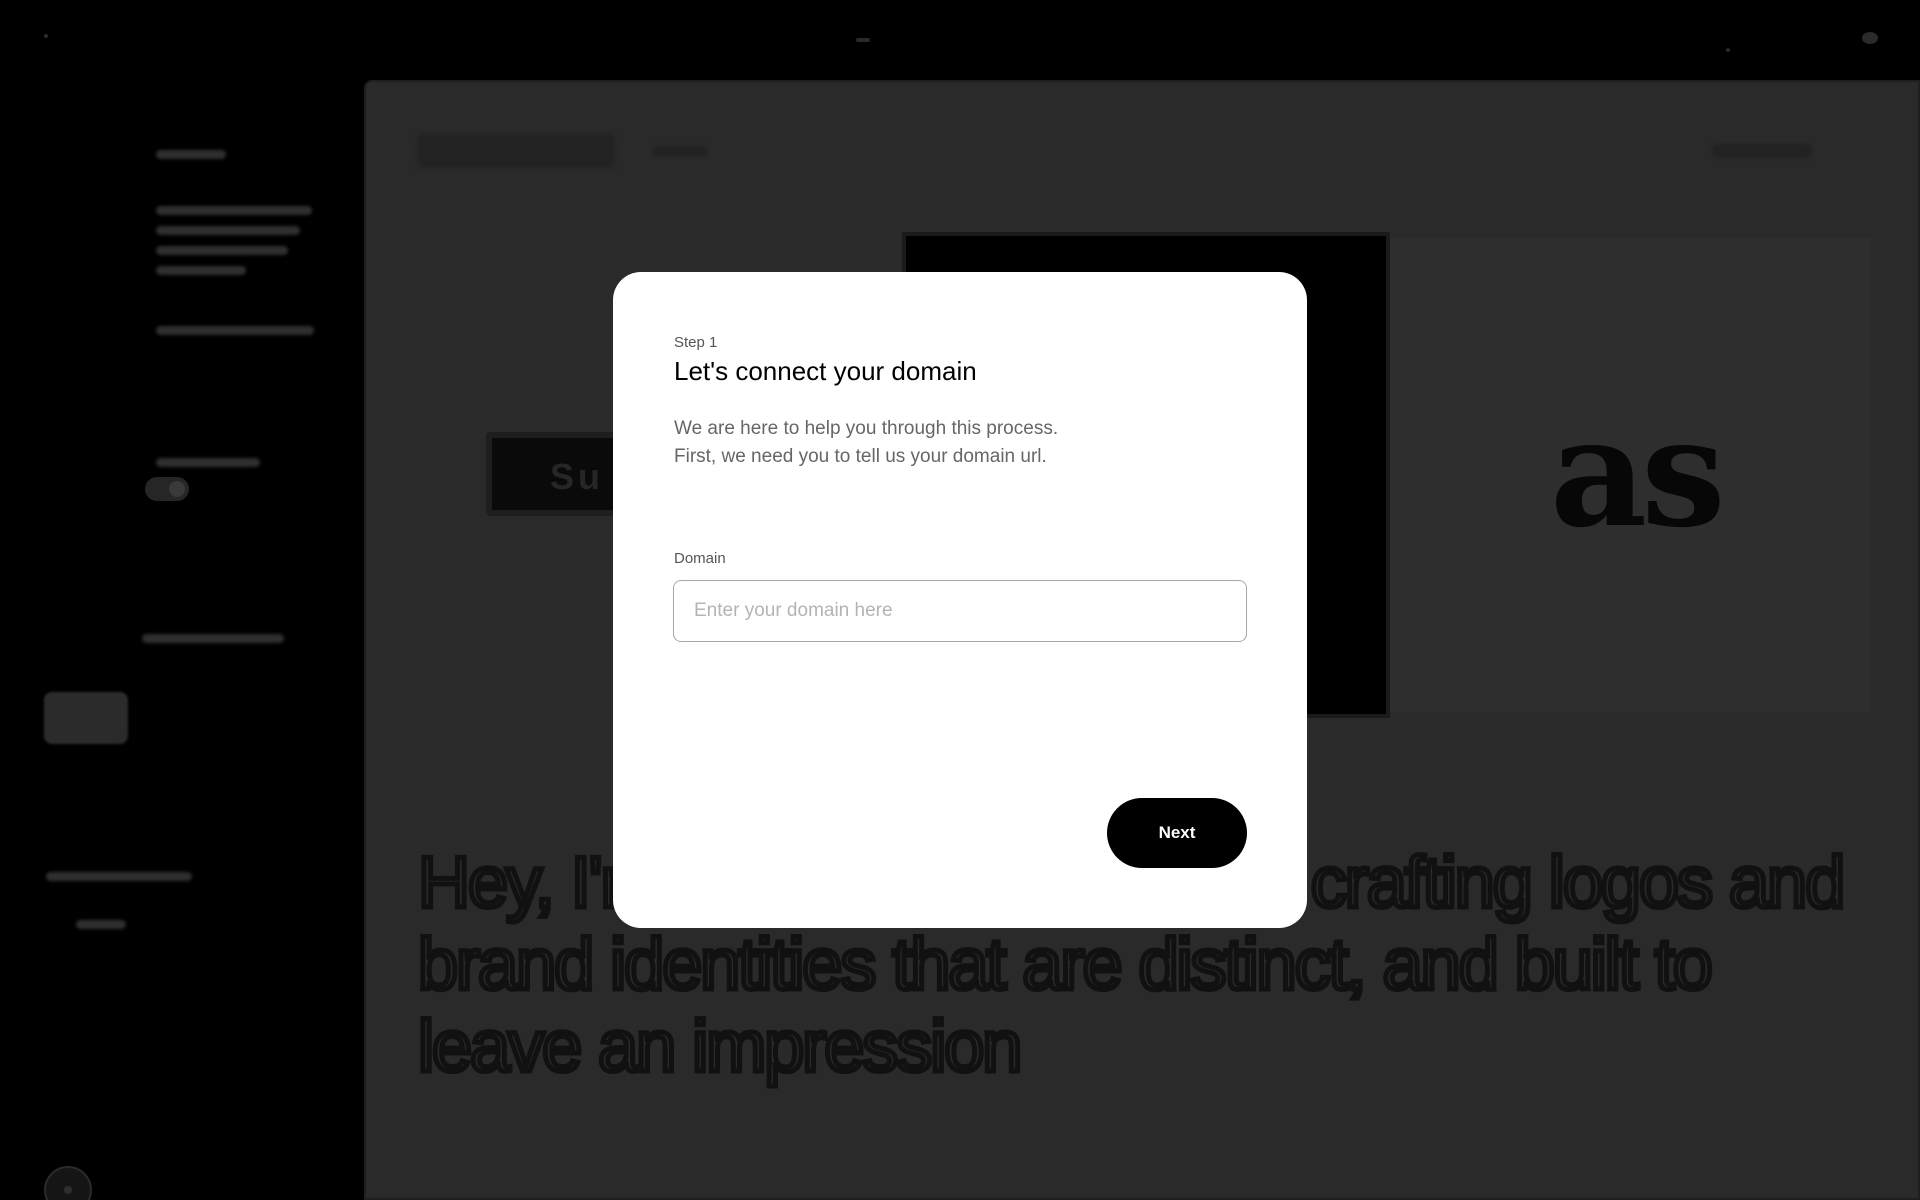  What do you see at coordinates (235, 330) in the screenshot?
I see `sidebar-option-label` at bounding box center [235, 330].